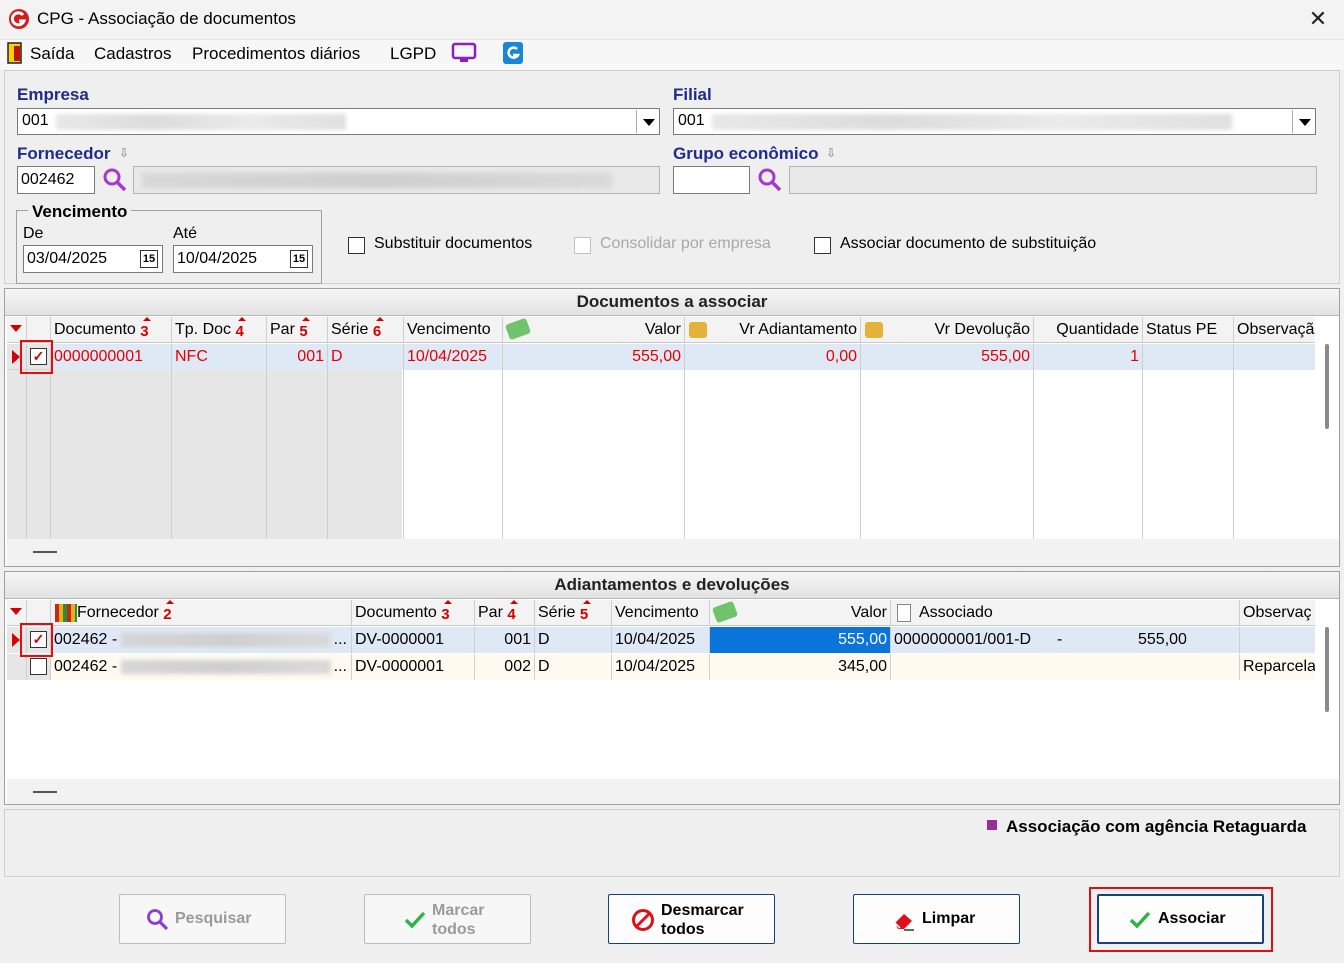  What do you see at coordinates (573, 613) in the screenshot?
I see `col-serie: Série 5` at bounding box center [573, 613].